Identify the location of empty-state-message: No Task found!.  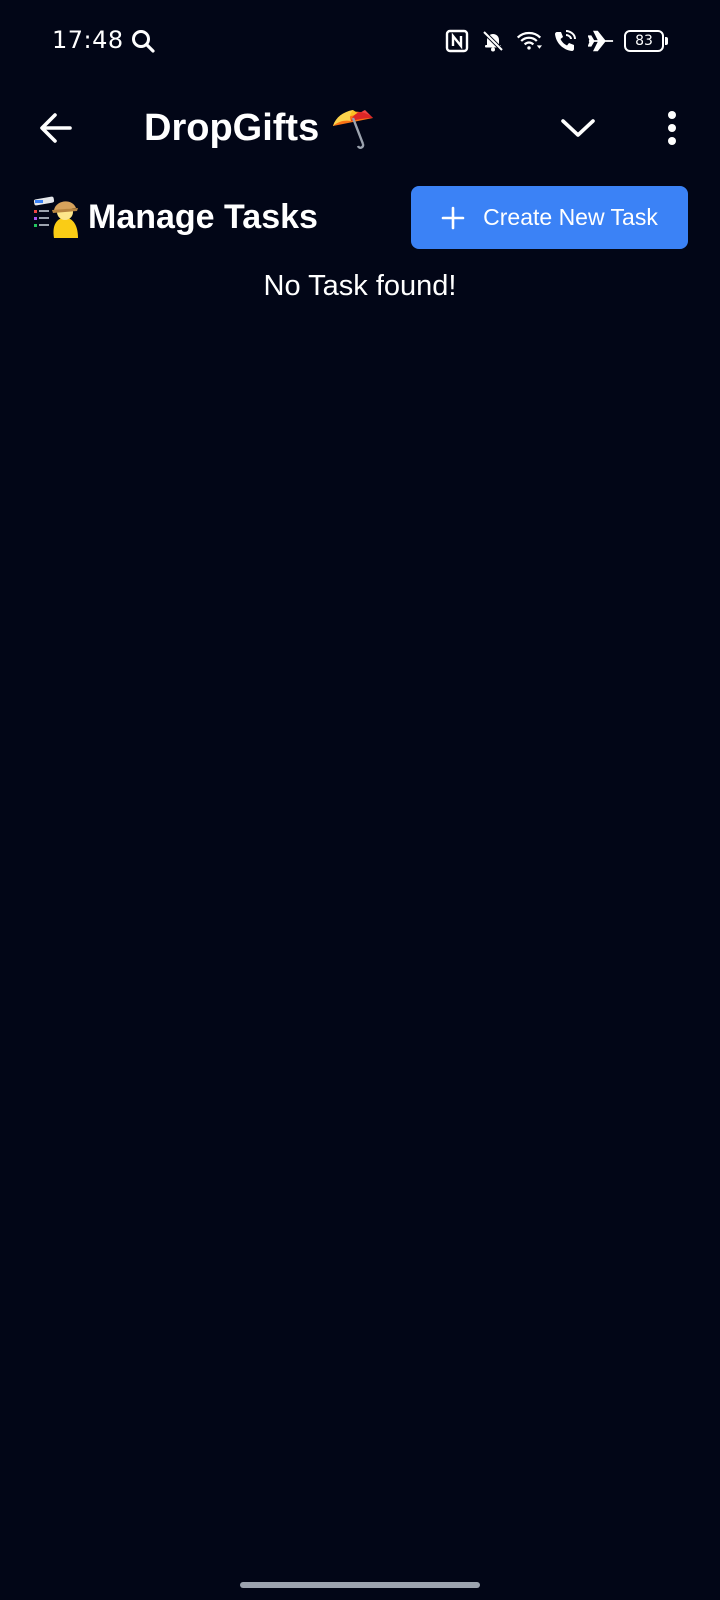
(360, 286).